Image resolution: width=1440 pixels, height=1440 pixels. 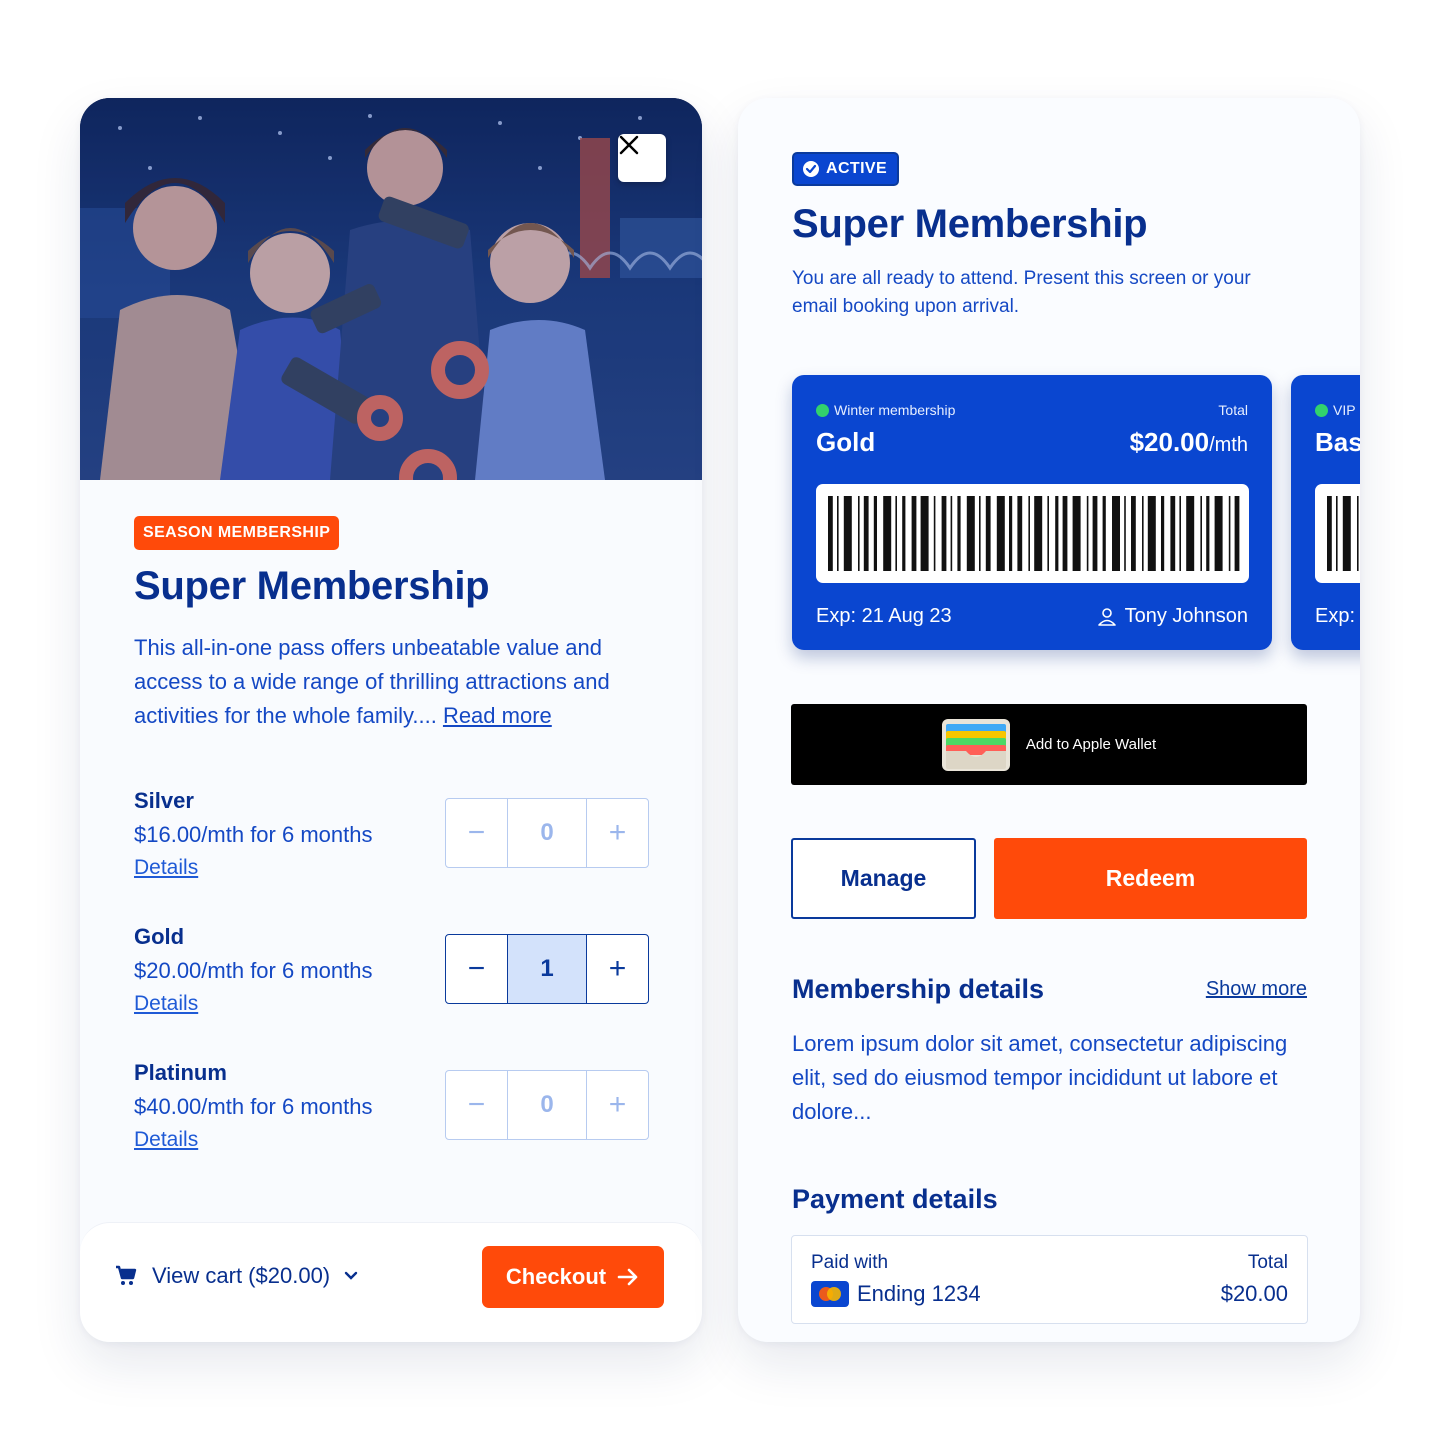 I want to click on chevron-down-icon, so click(x=351, y=1275).